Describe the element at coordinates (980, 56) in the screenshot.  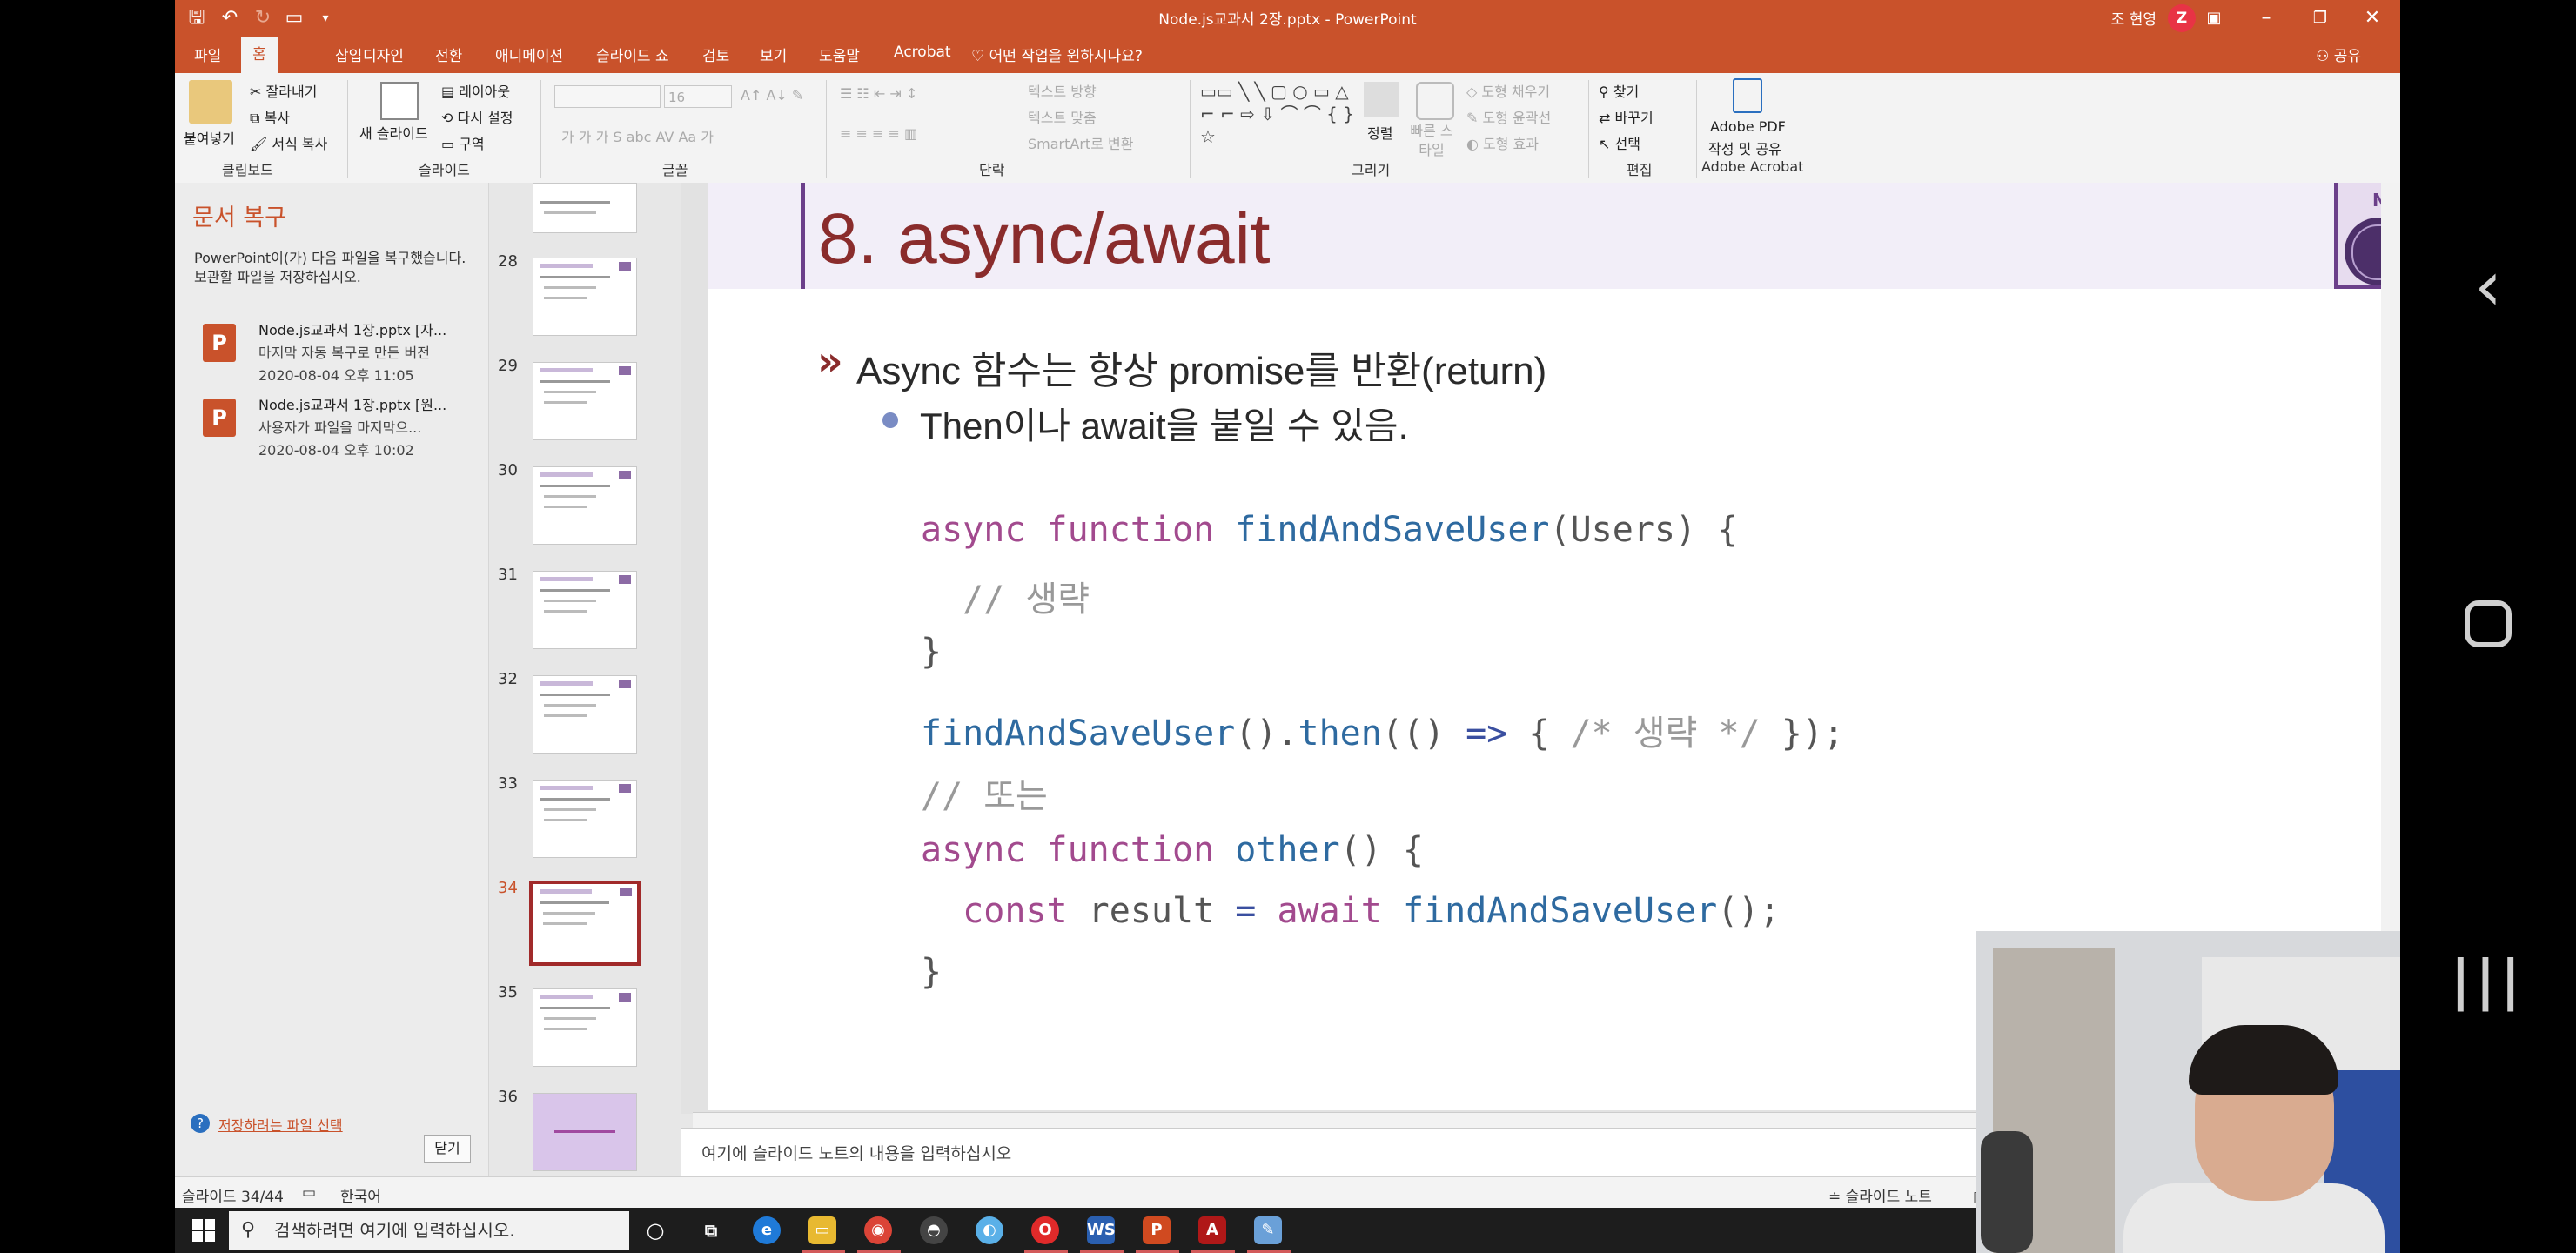
I see `lightbulb-icon: ♡` at that location.